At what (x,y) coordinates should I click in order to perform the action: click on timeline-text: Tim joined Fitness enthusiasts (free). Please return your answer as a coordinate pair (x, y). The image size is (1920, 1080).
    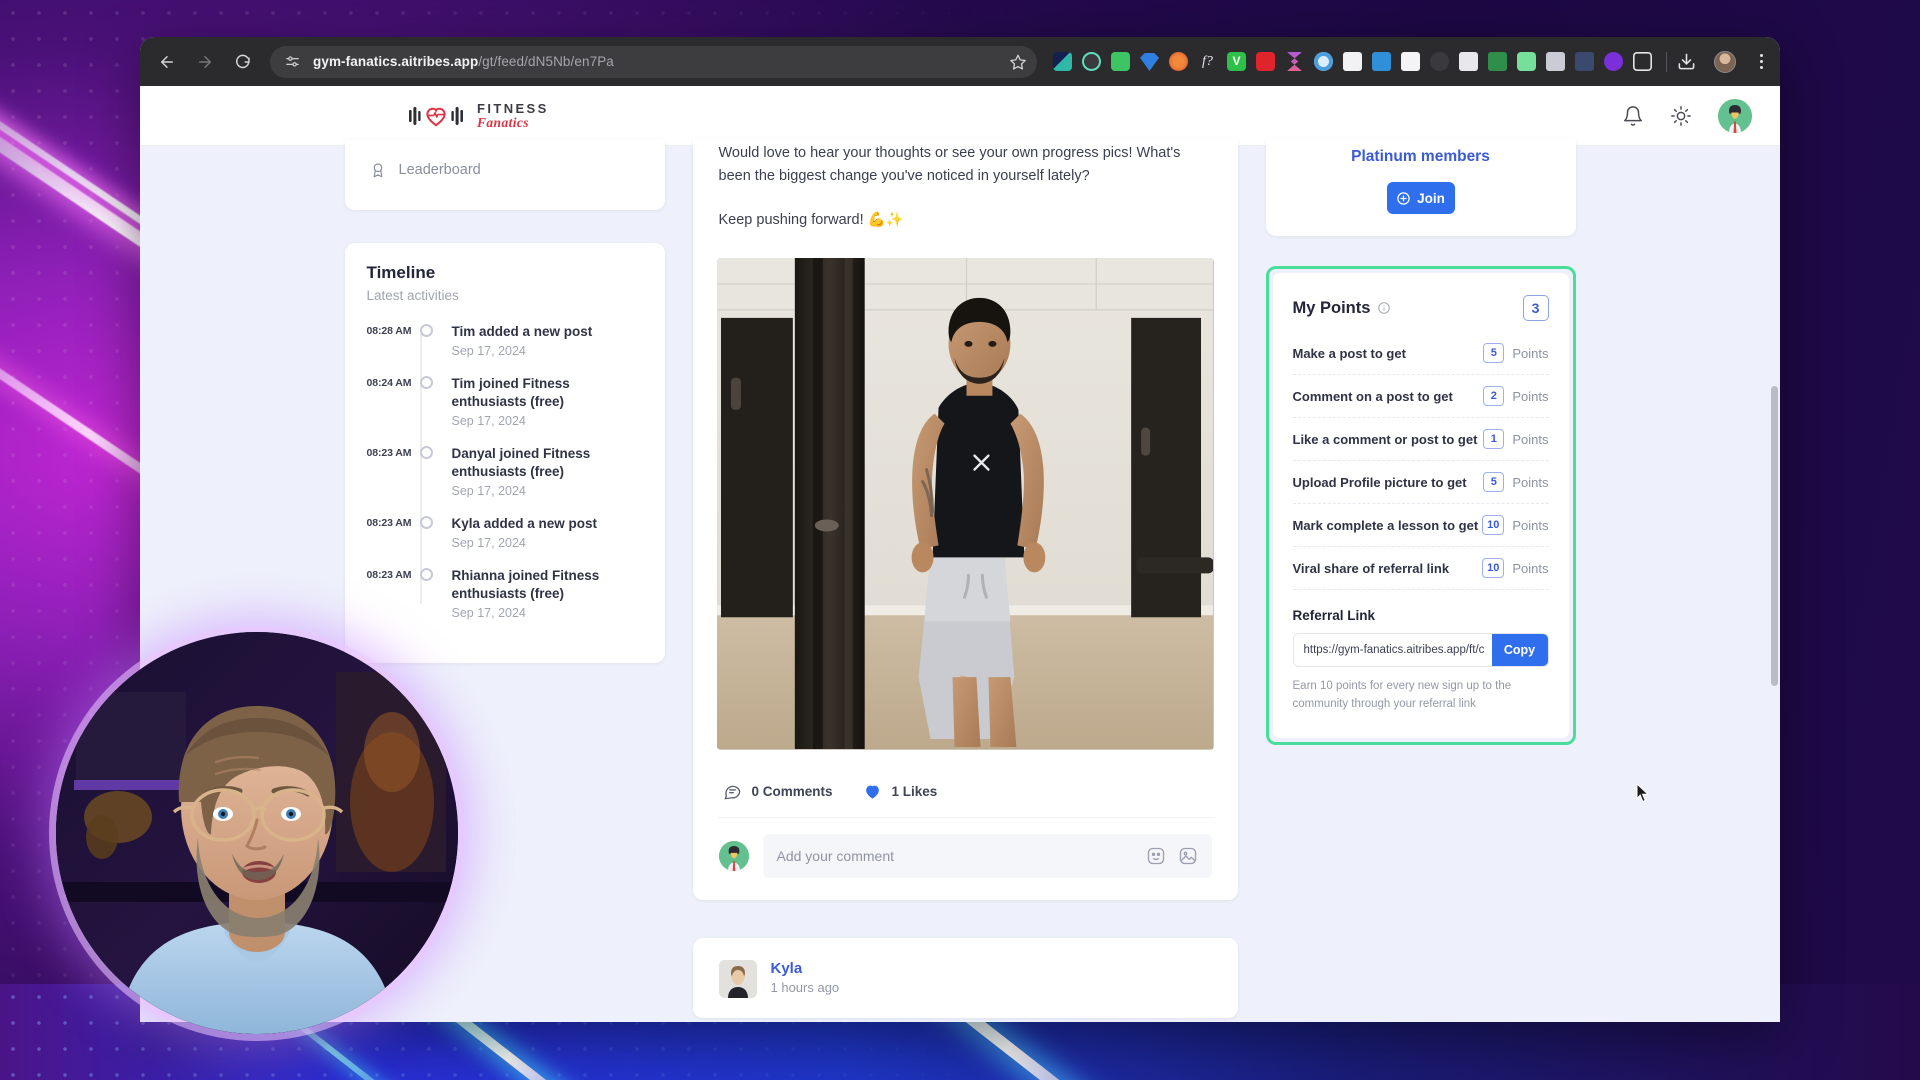
    Looking at the image, I should click on (510, 392).